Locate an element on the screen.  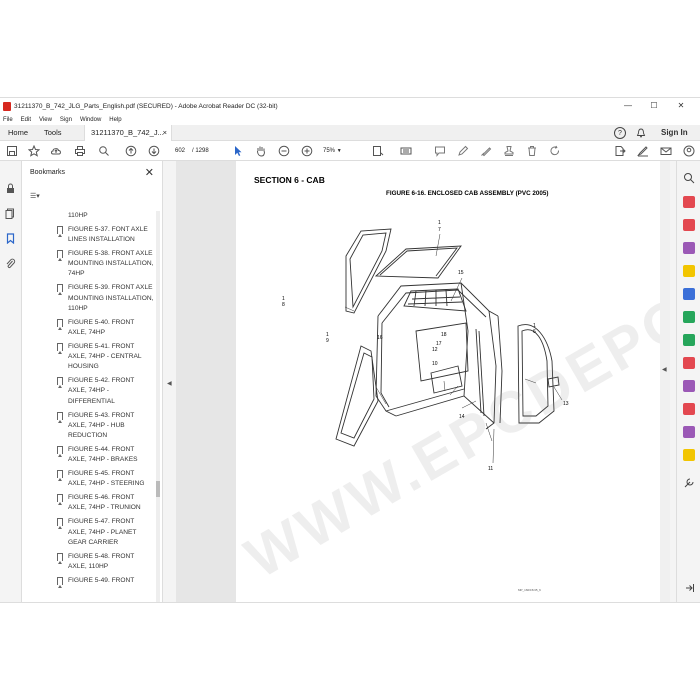
tab-close-icon: × is located at coordinates (165, 133).